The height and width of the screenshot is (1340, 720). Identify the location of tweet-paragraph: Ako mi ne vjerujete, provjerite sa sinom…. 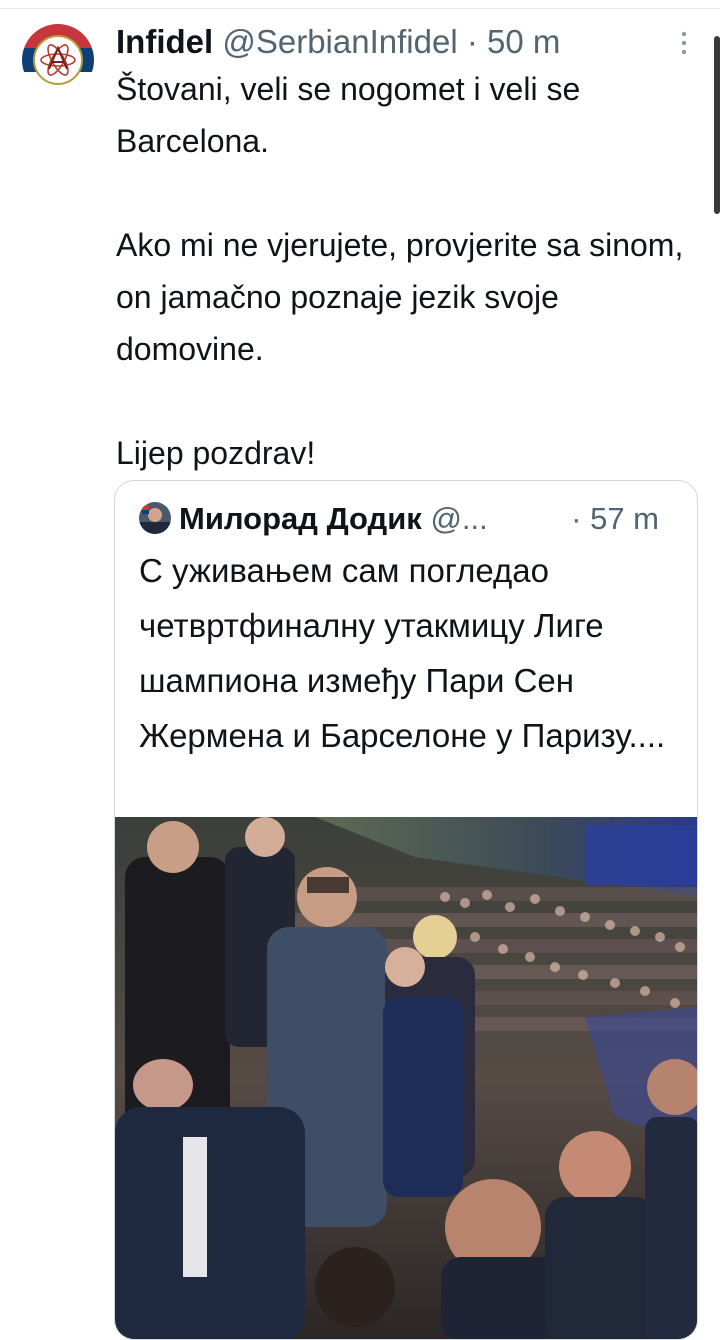
(400, 297).